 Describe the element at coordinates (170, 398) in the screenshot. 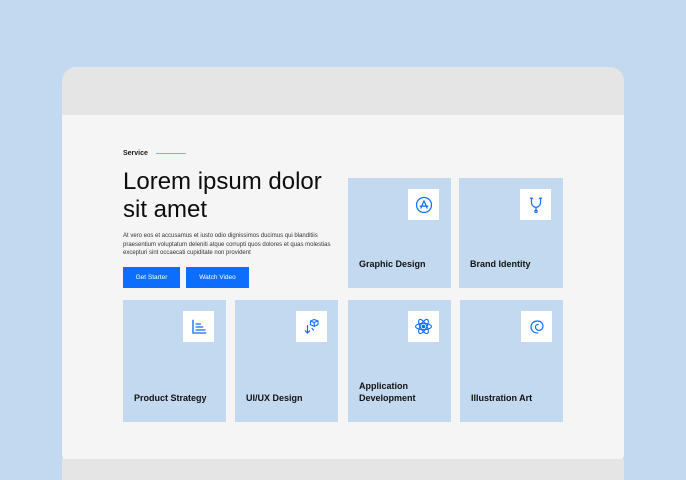

I see `card-label: Product Strategy` at that location.